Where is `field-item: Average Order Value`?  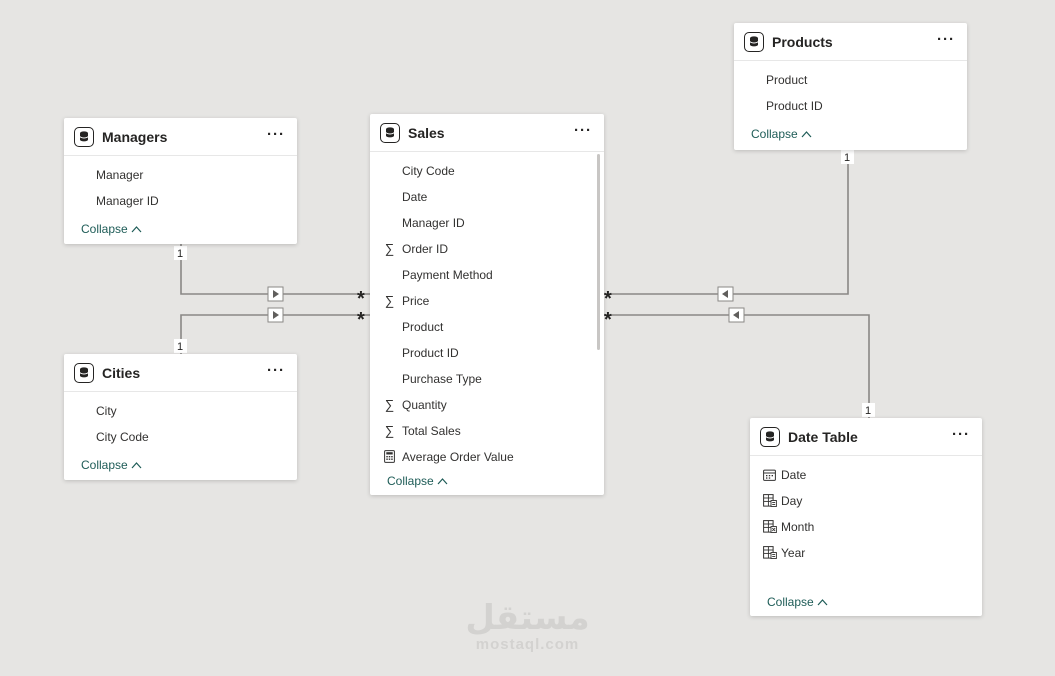
field-item: Average Order Value is located at coordinates (487, 457).